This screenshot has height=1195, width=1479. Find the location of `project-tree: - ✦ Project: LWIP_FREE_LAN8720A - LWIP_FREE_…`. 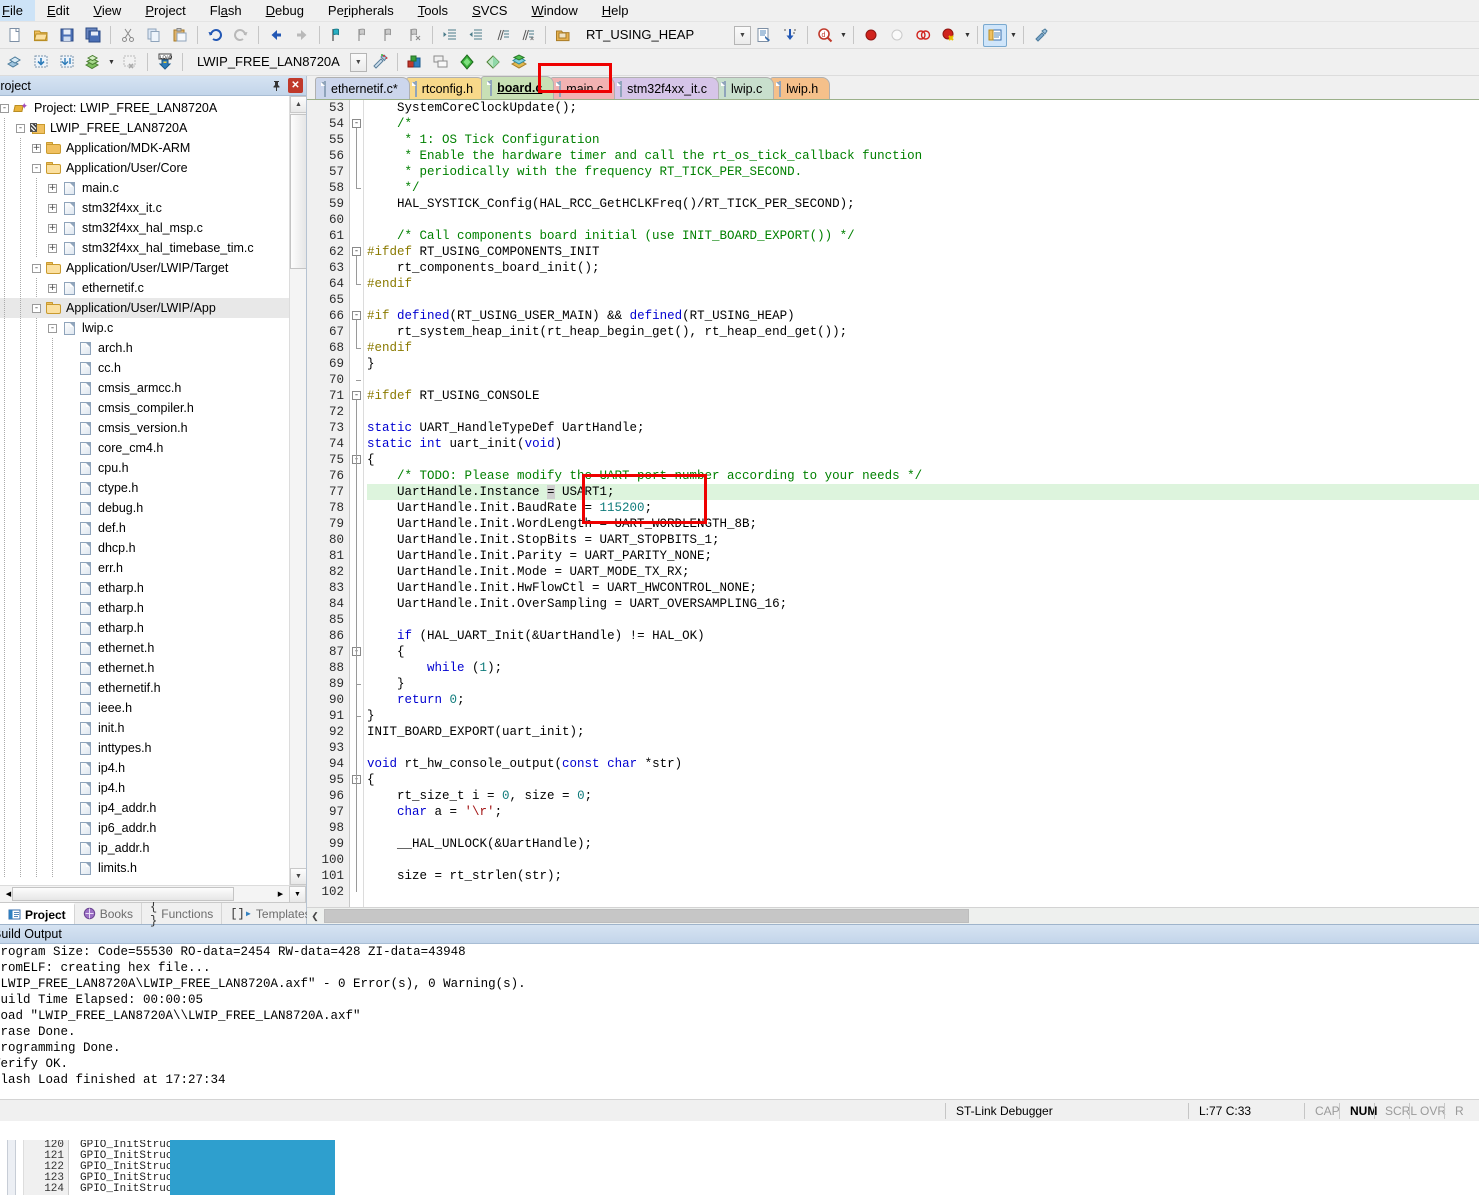

project-tree: - ✦ Project: LWIP_FREE_LAN8720A - LWIP_FREE_… is located at coordinates (144, 490).